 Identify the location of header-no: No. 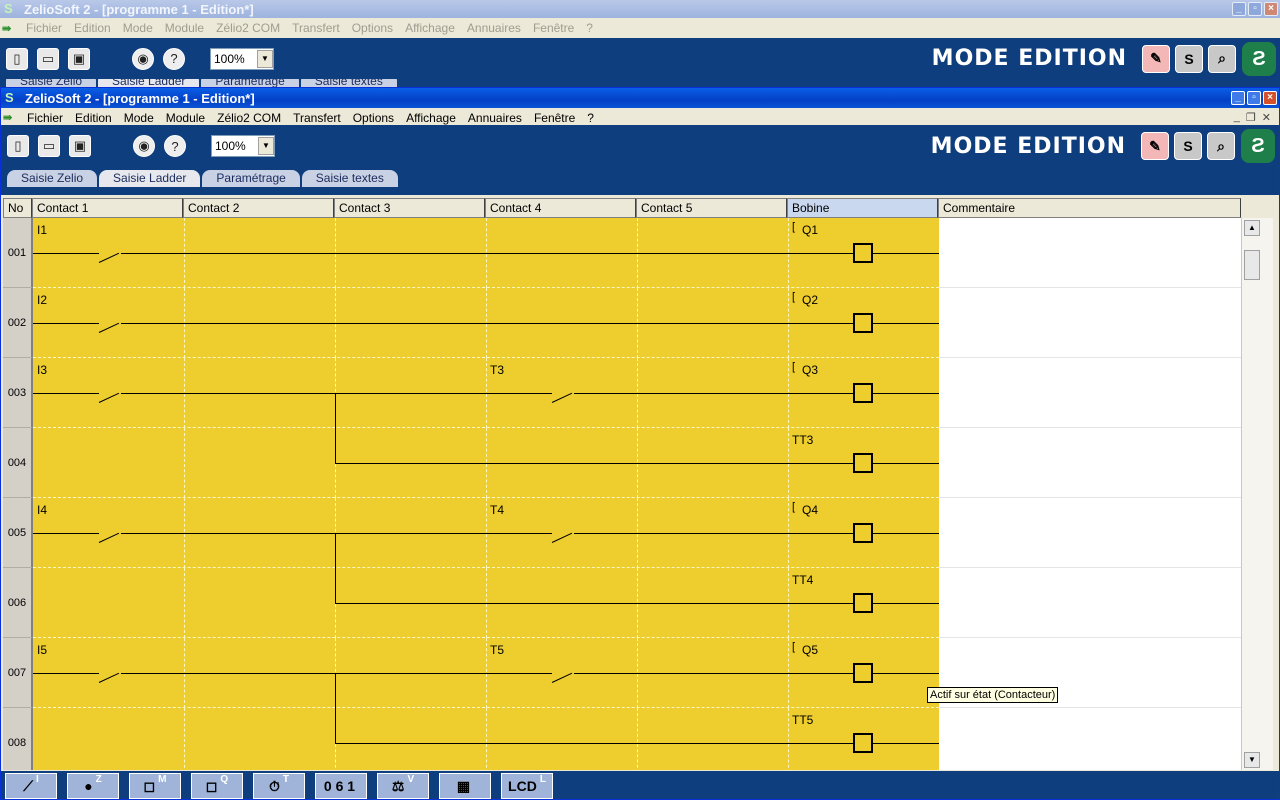
(17, 208).